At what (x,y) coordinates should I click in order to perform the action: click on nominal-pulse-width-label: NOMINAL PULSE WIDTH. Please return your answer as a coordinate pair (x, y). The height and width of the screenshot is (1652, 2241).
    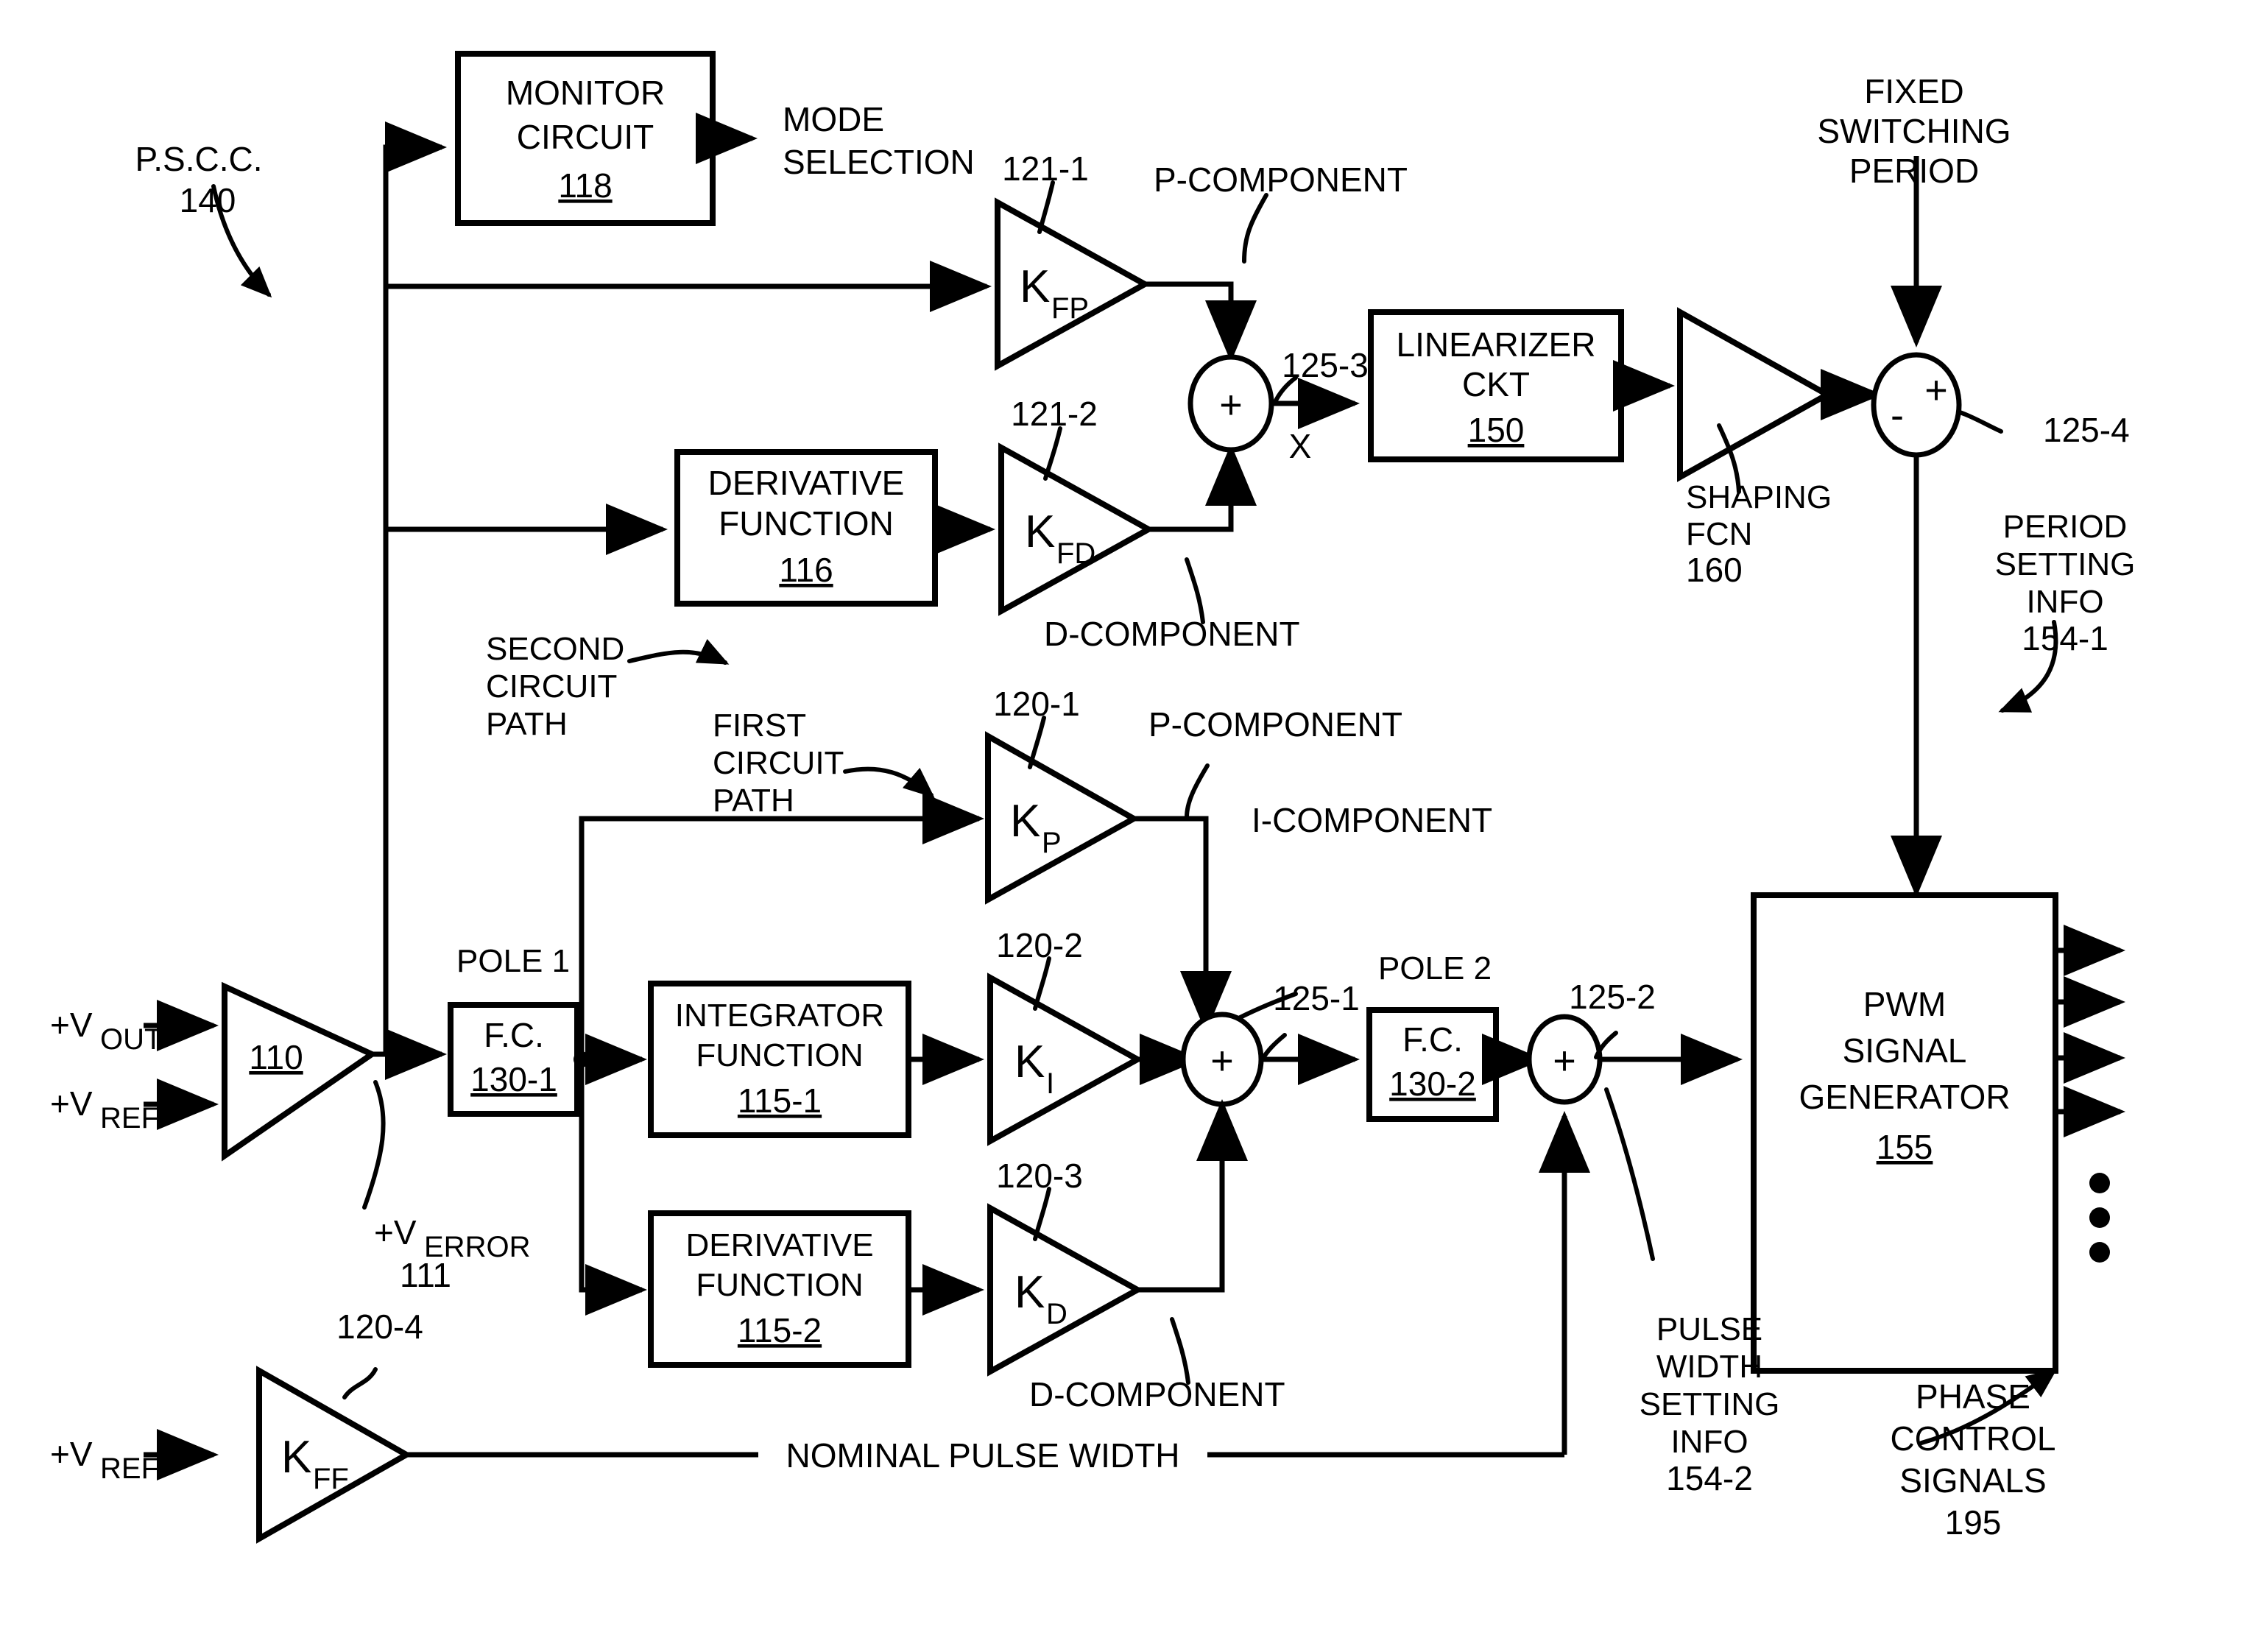
    Looking at the image, I should click on (982, 1455).